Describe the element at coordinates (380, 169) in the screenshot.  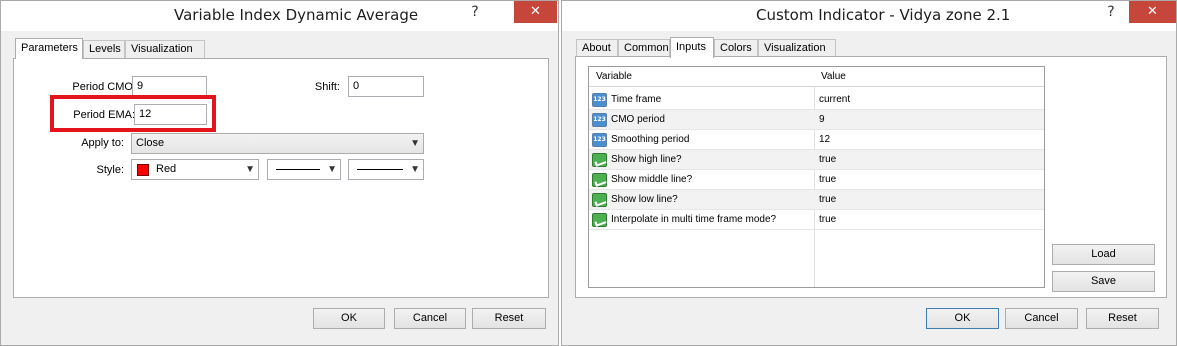
I see `line-width-glyph` at that location.